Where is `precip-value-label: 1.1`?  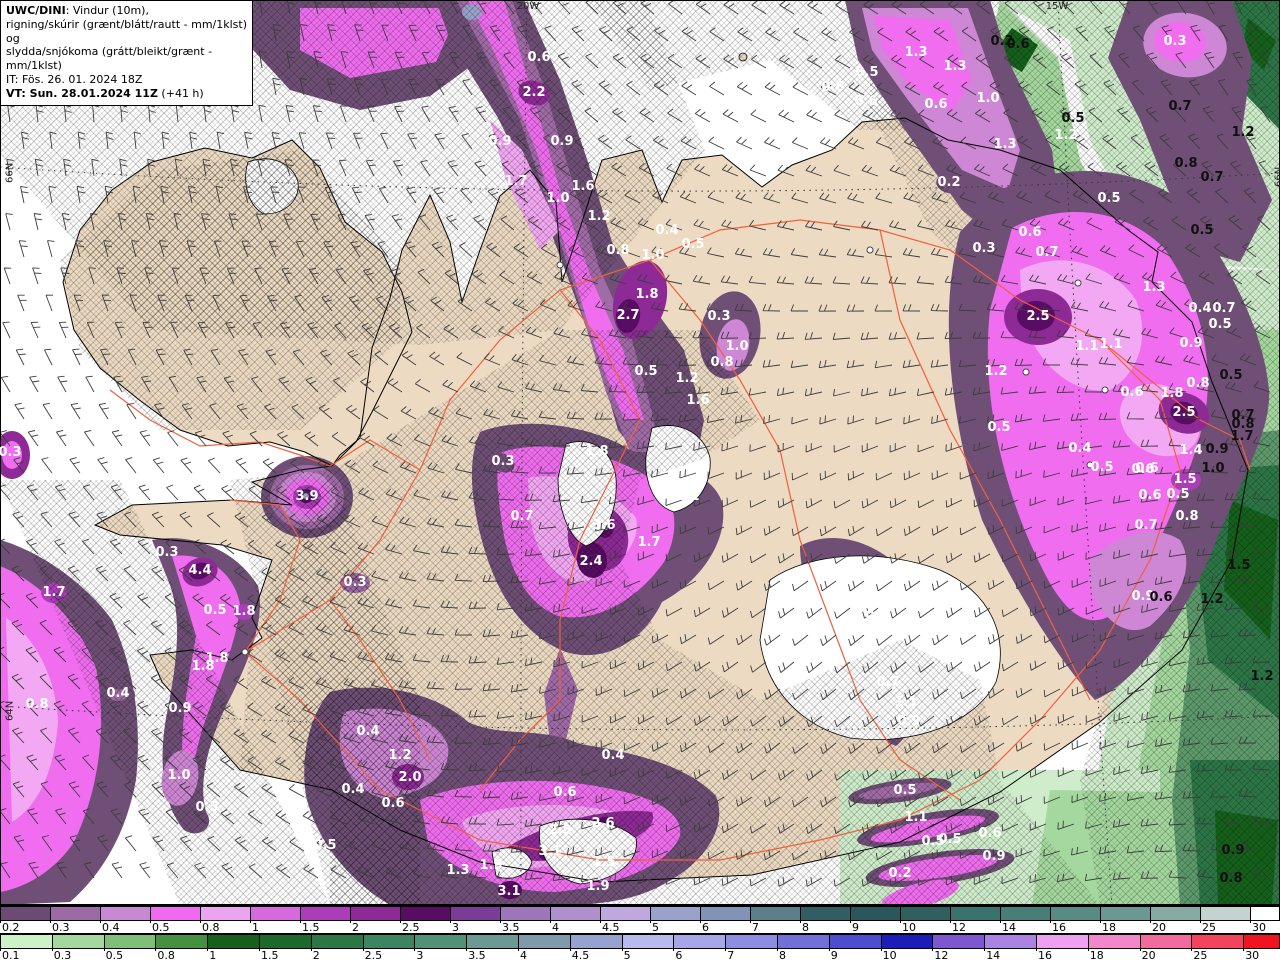
precip-value-label: 1.1 is located at coordinates (688, 496).